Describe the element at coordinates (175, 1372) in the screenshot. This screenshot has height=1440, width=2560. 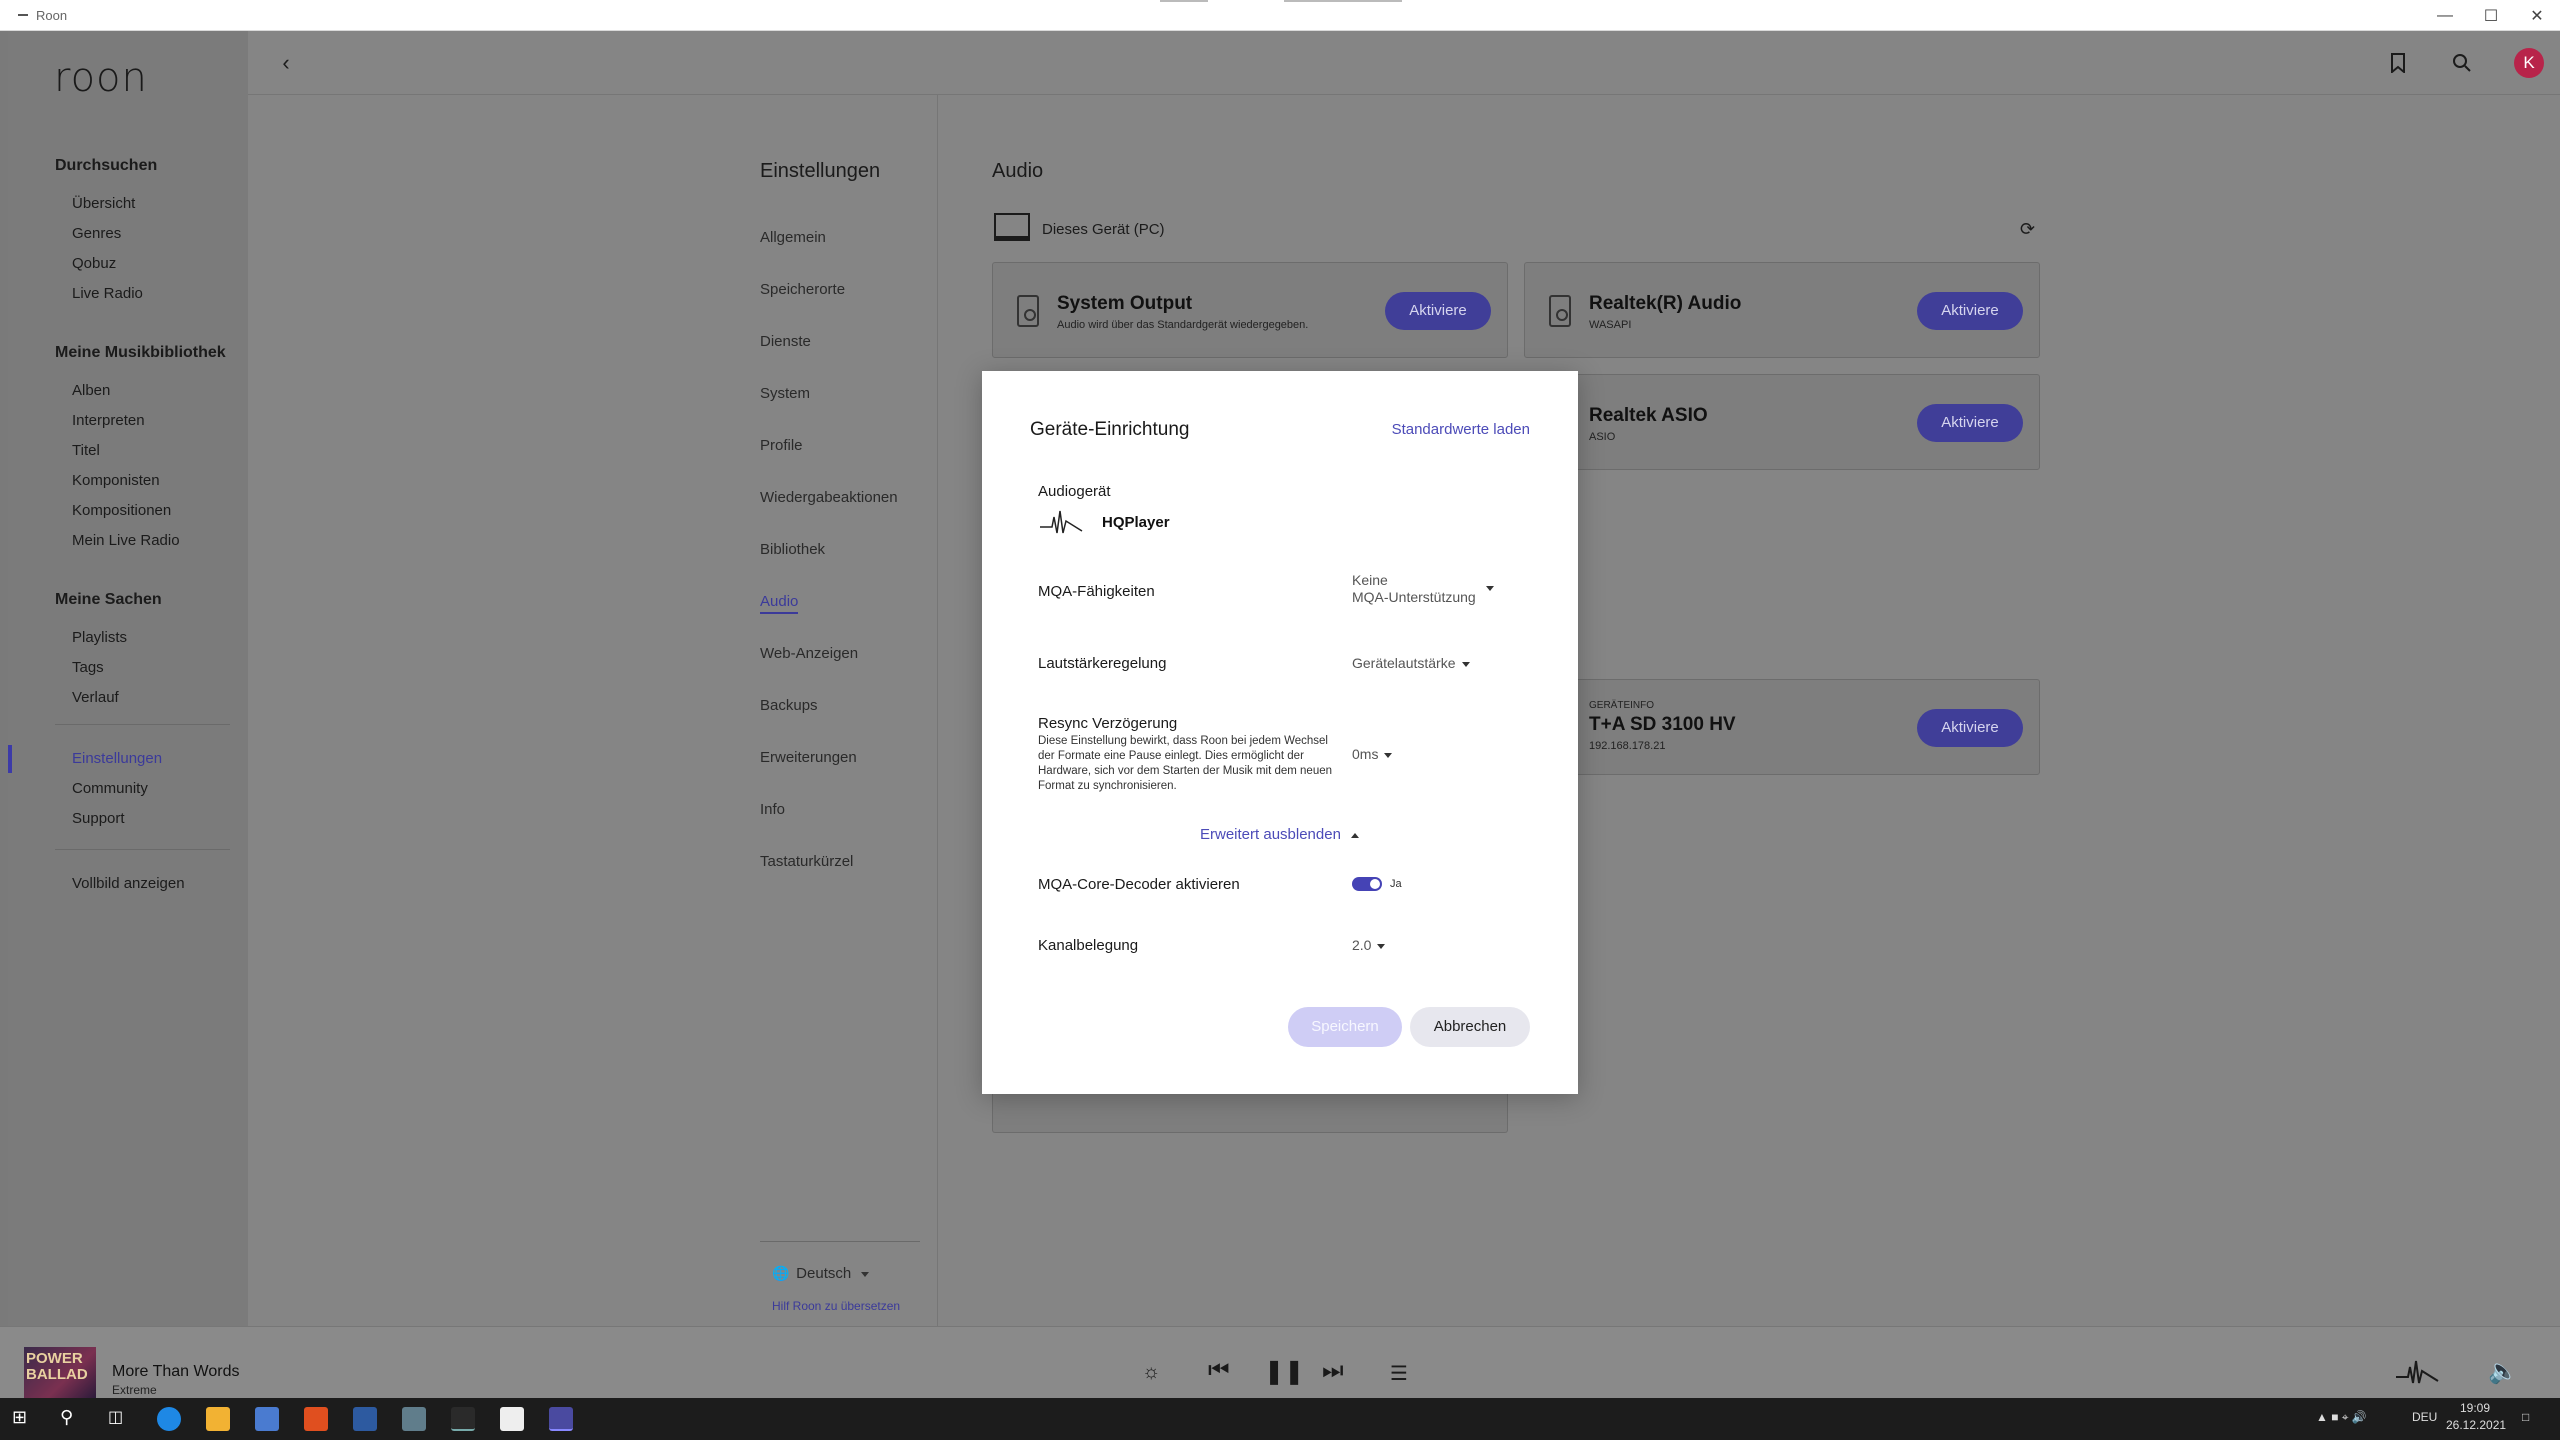
I see `track-title: More Than Words` at that location.